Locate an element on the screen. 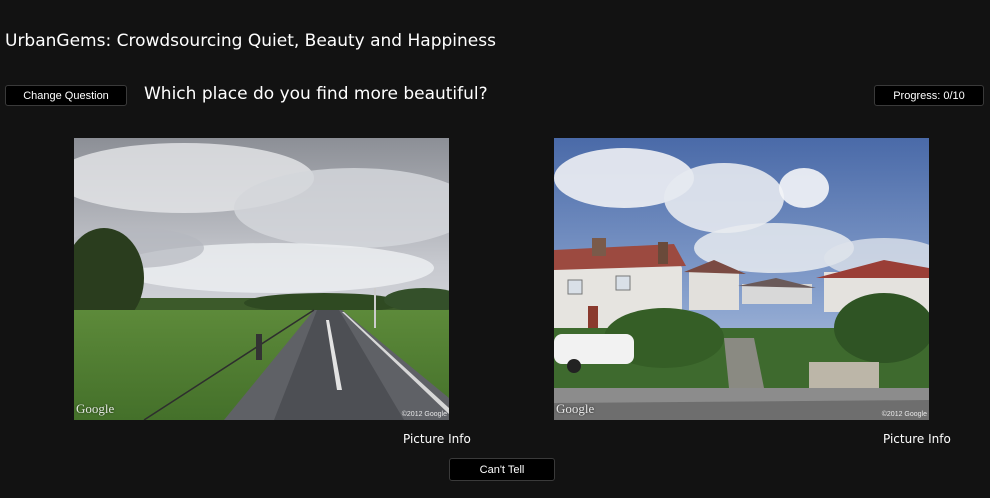  left-picture-info-link: Picture Info is located at coordinates (437, 439).